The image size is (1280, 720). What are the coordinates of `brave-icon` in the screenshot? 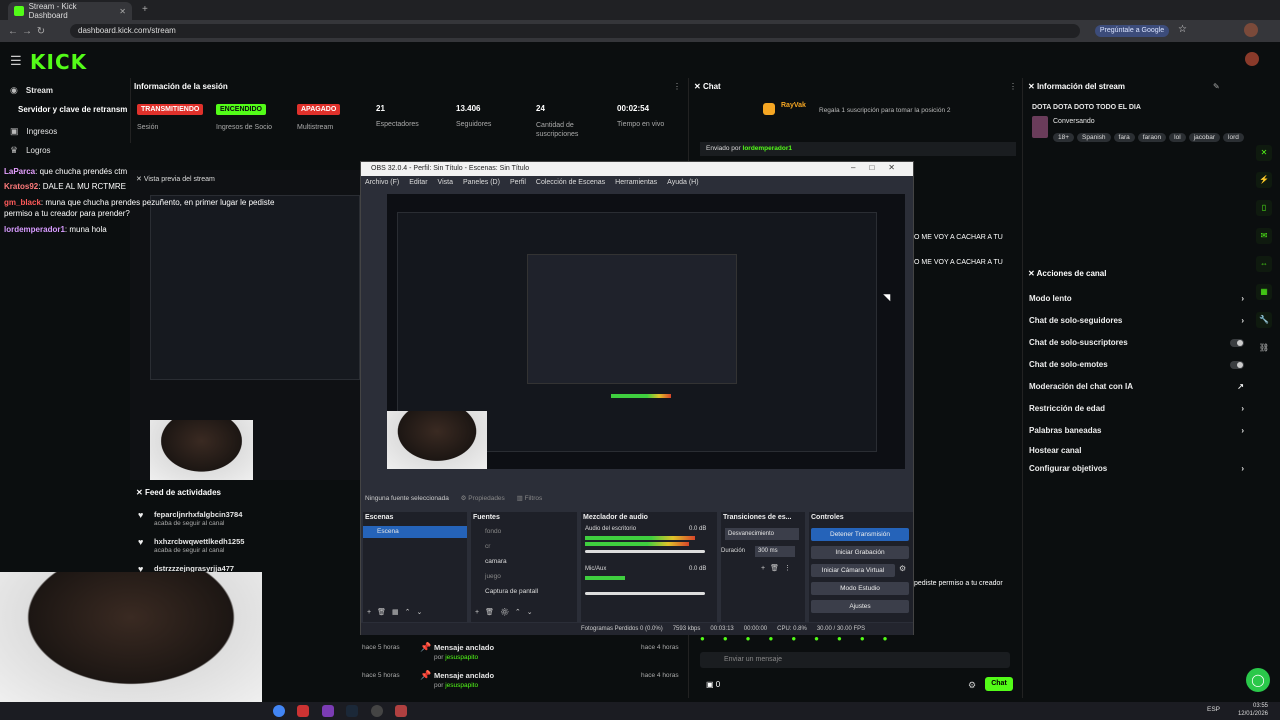 It's located at (303, 711).